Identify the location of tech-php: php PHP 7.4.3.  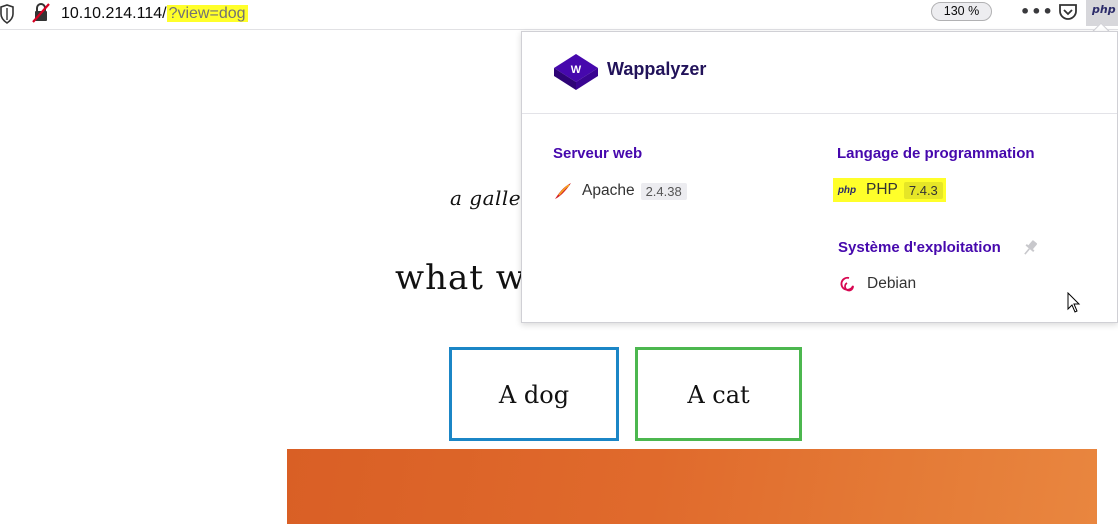
(889, 190).